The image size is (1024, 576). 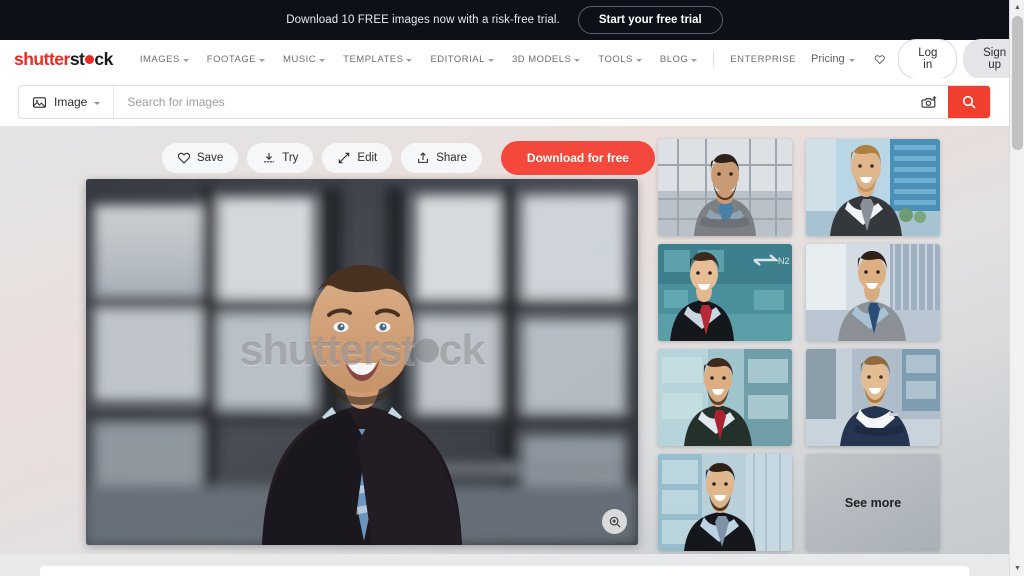 I want to click on nav-item-footage: FOOTAGE, so click(x=236, y=59).